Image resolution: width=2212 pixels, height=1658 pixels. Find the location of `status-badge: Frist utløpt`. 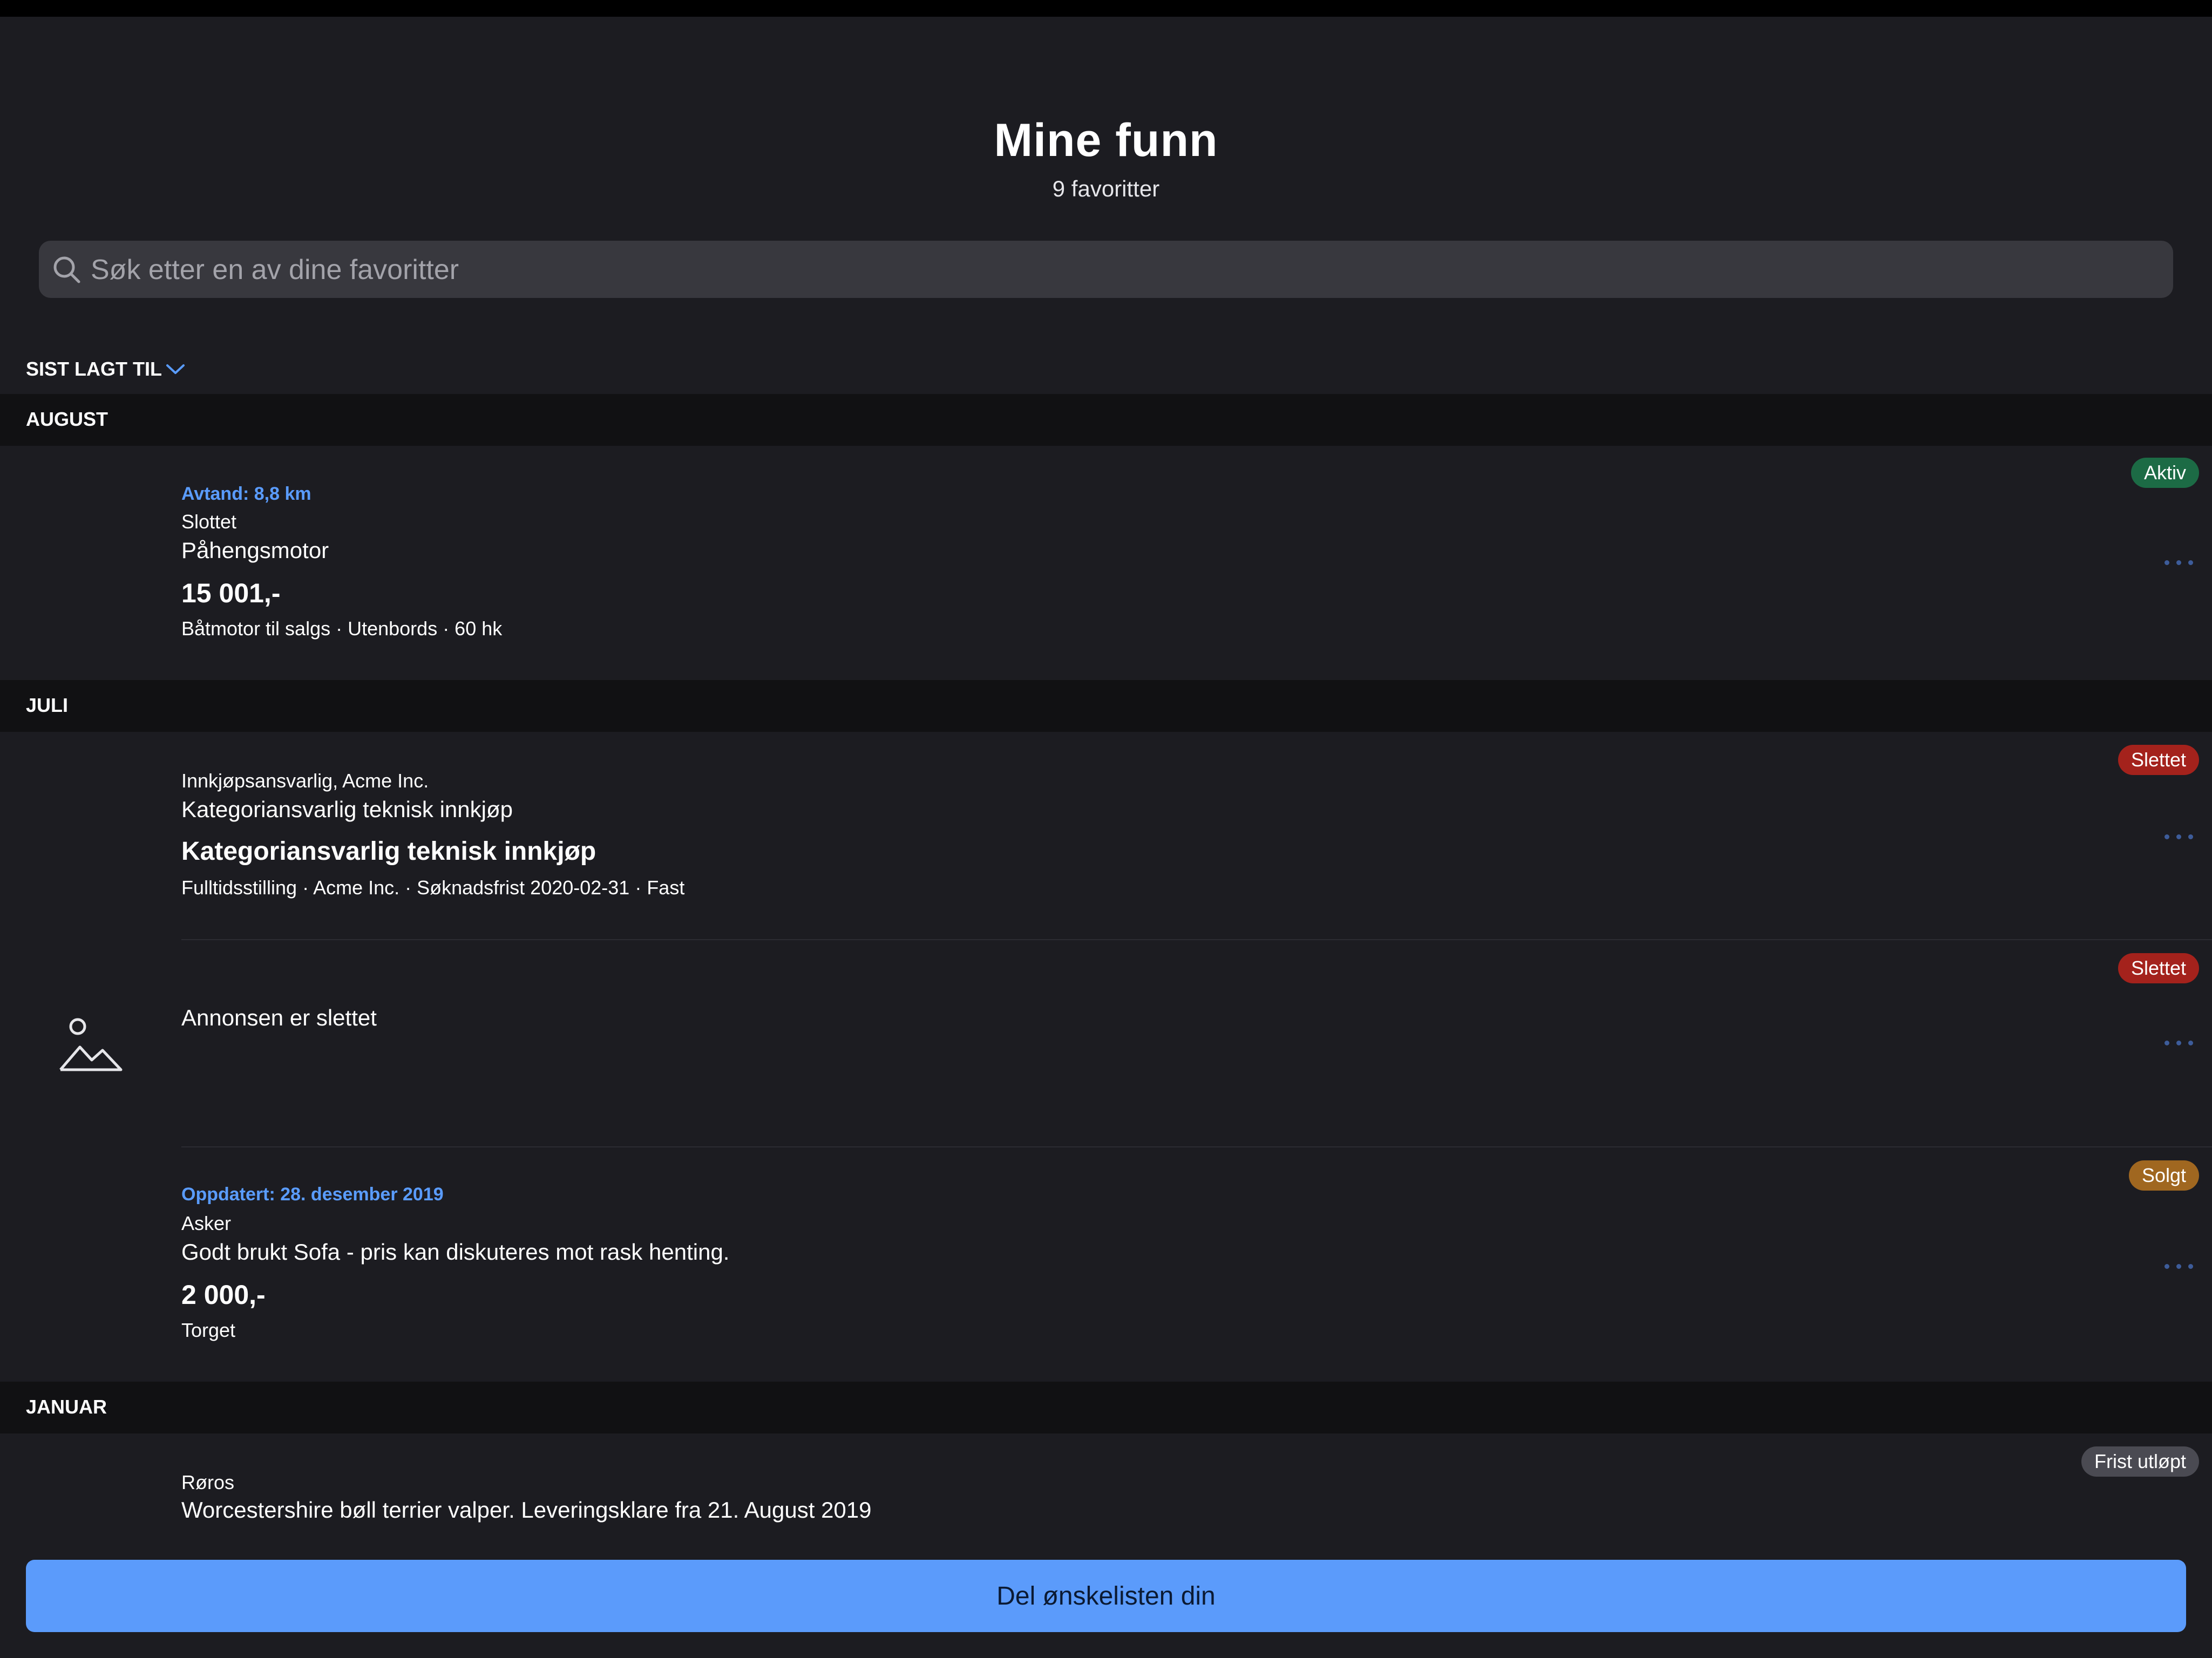

status-badge: Frist utløpt is located at coordinates (2140, 1461).